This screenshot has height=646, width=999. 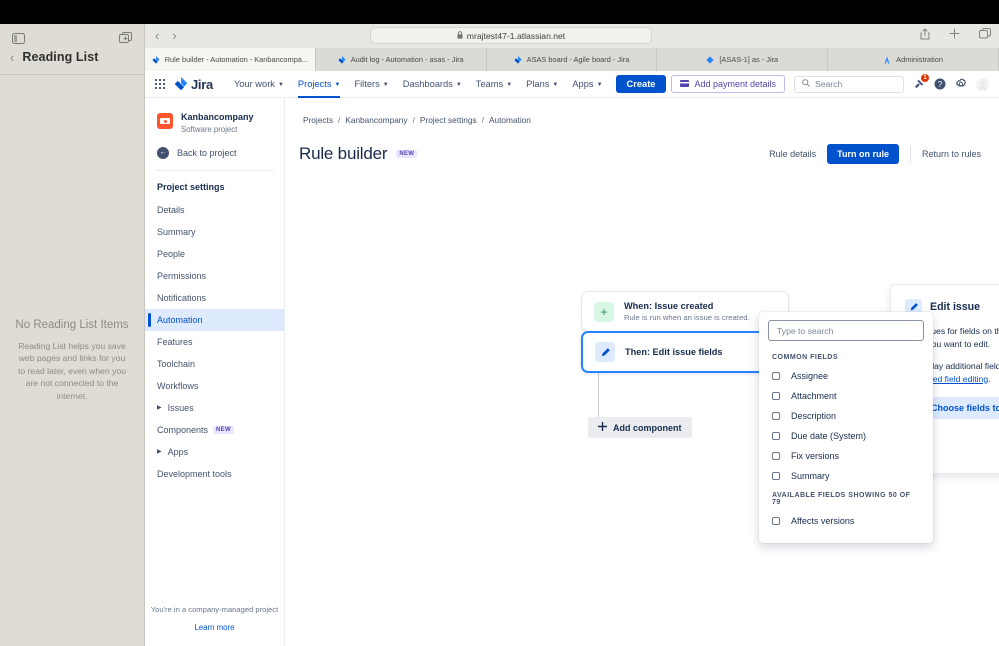 What do you see at coordinates (163, 152) in the screenshot?
I see `arrow-left-icon: ←` at bounding box center [163, 152].